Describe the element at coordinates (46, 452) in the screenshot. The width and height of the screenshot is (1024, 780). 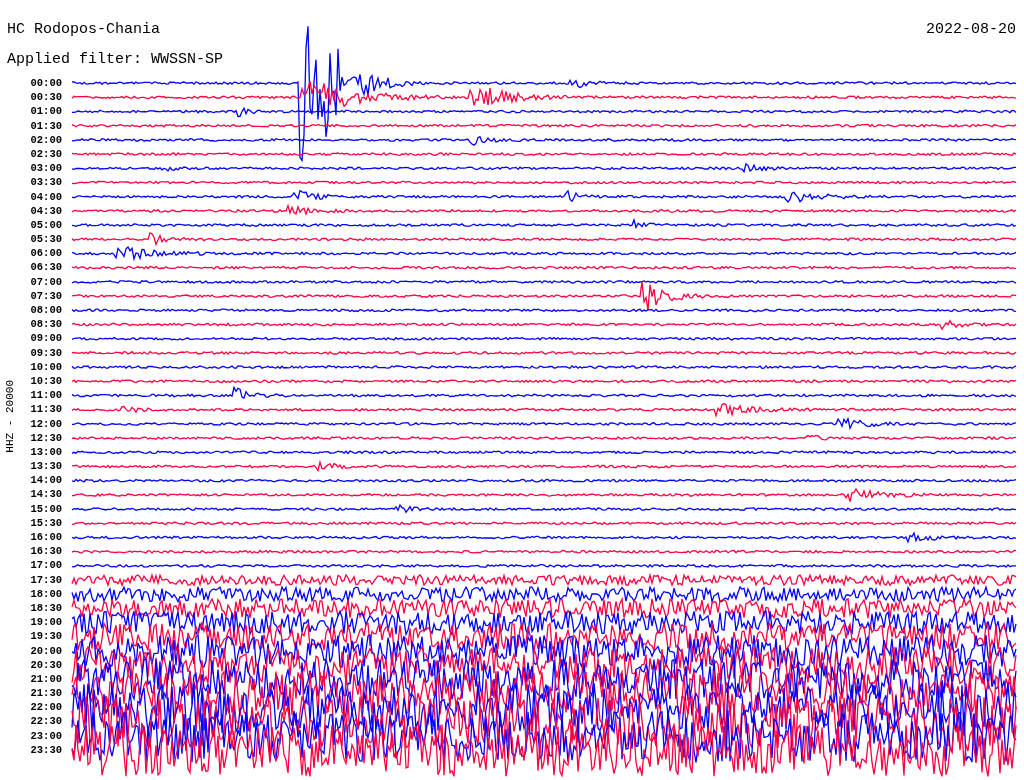
I see `time-label: 13:00` at that location.